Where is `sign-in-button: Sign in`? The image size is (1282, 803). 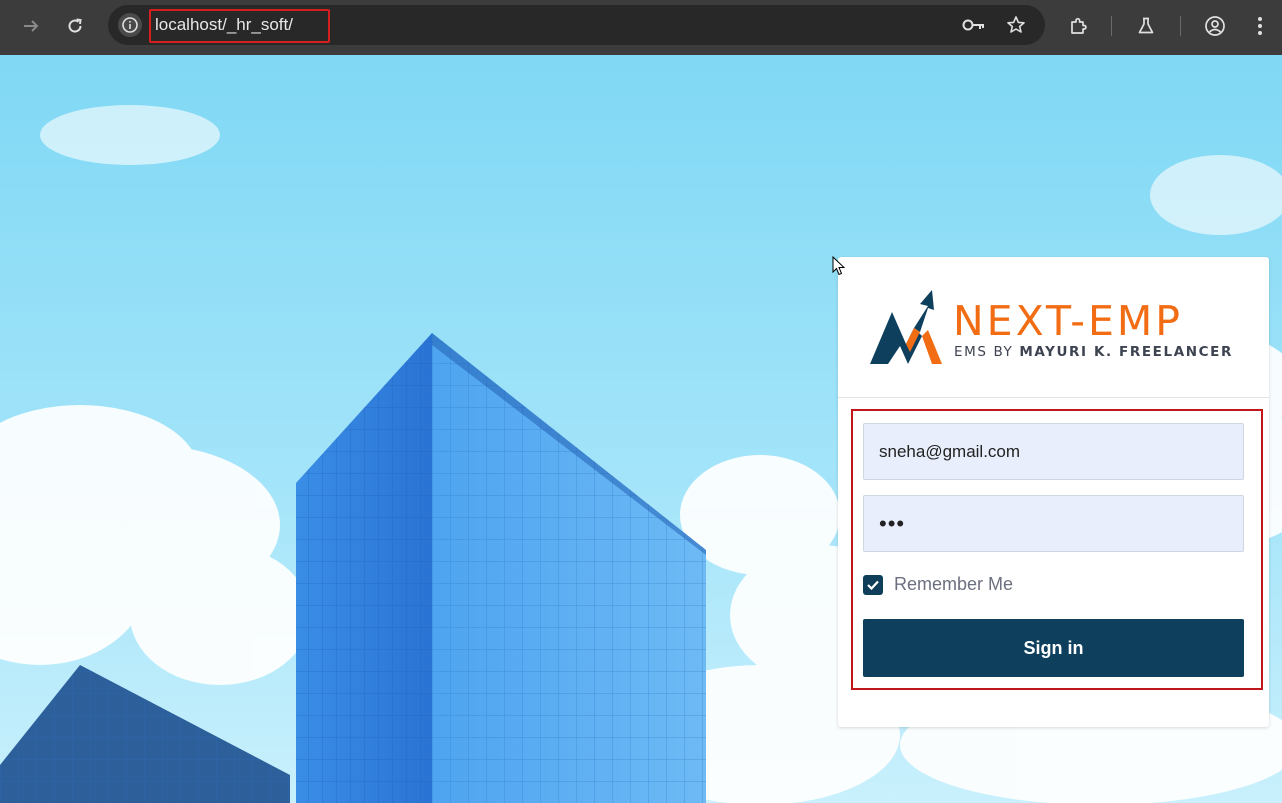
sign-in-button: Sign in is located at coordinates (1053, 648).